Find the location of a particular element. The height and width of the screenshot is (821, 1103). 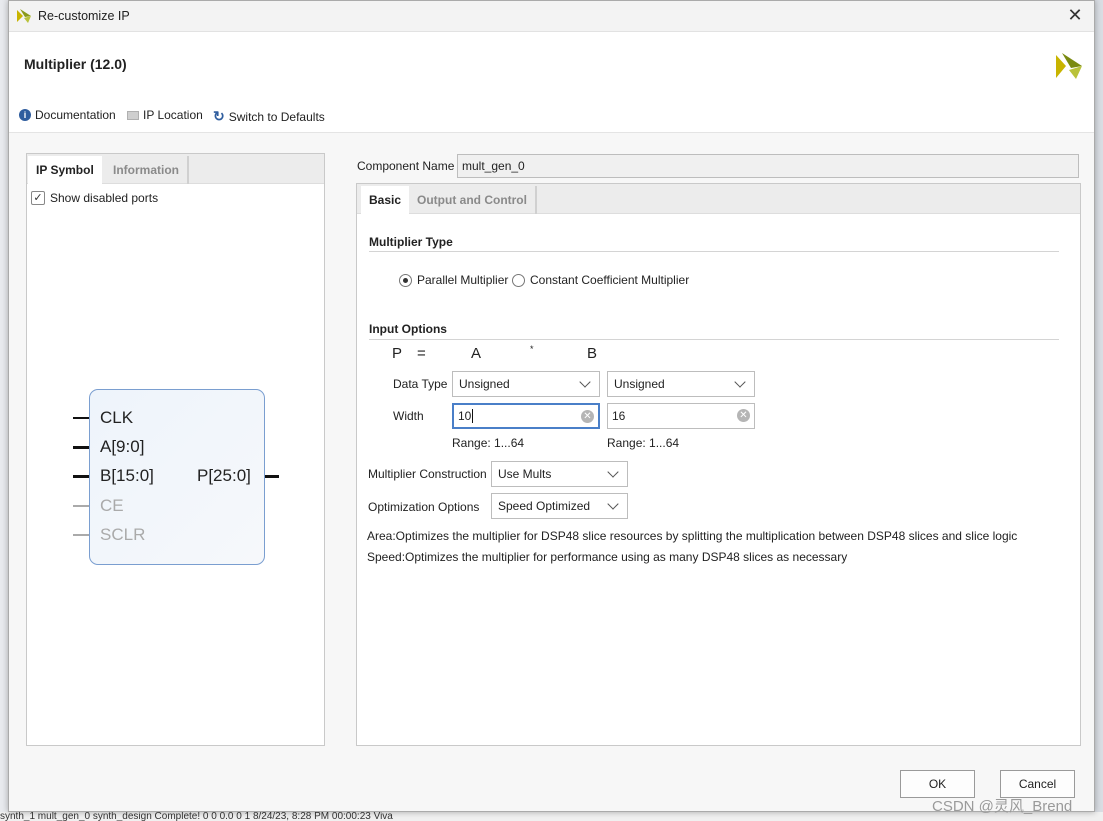

watermark: CSDN @灵风_Brend is located at coordinates (1002, 806).